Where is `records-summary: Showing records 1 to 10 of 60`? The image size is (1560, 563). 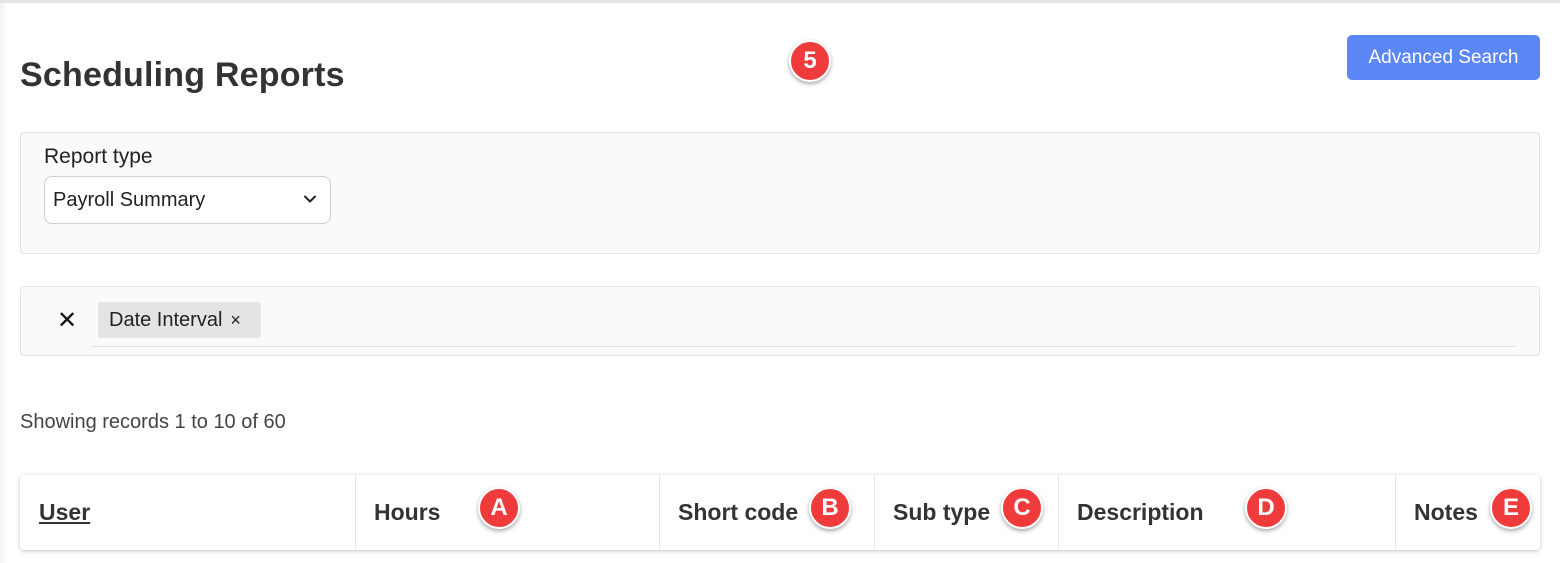 records-summary: Showing records 1 to 10 of 60 is located at coordinates (153, 422).